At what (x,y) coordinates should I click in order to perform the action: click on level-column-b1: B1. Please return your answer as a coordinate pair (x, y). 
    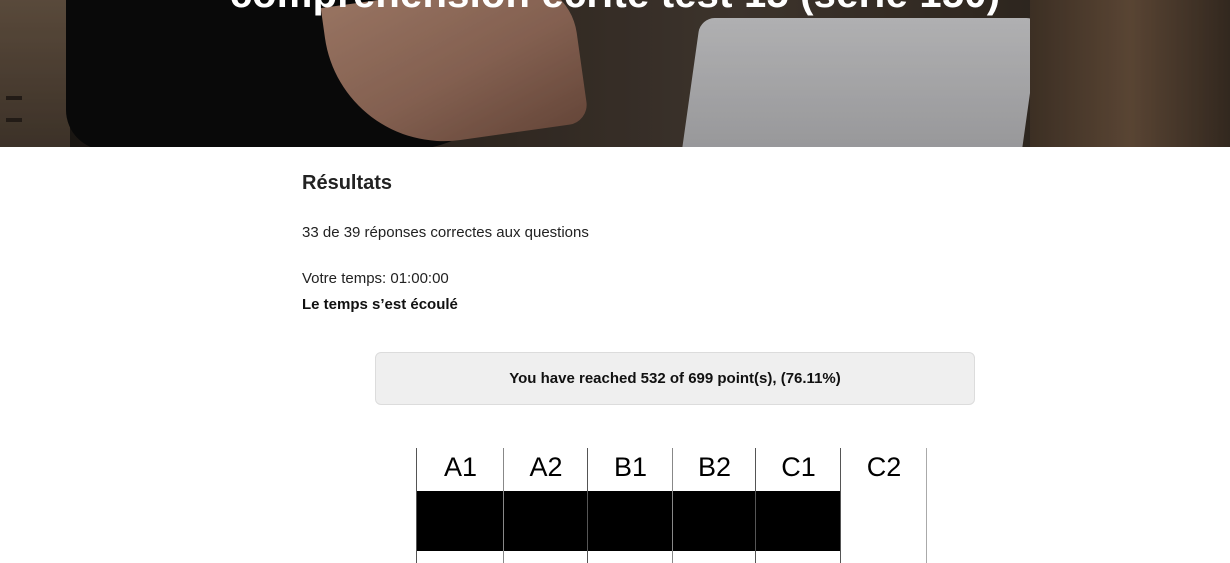
    Looking at the image, I should click on (630, 505).